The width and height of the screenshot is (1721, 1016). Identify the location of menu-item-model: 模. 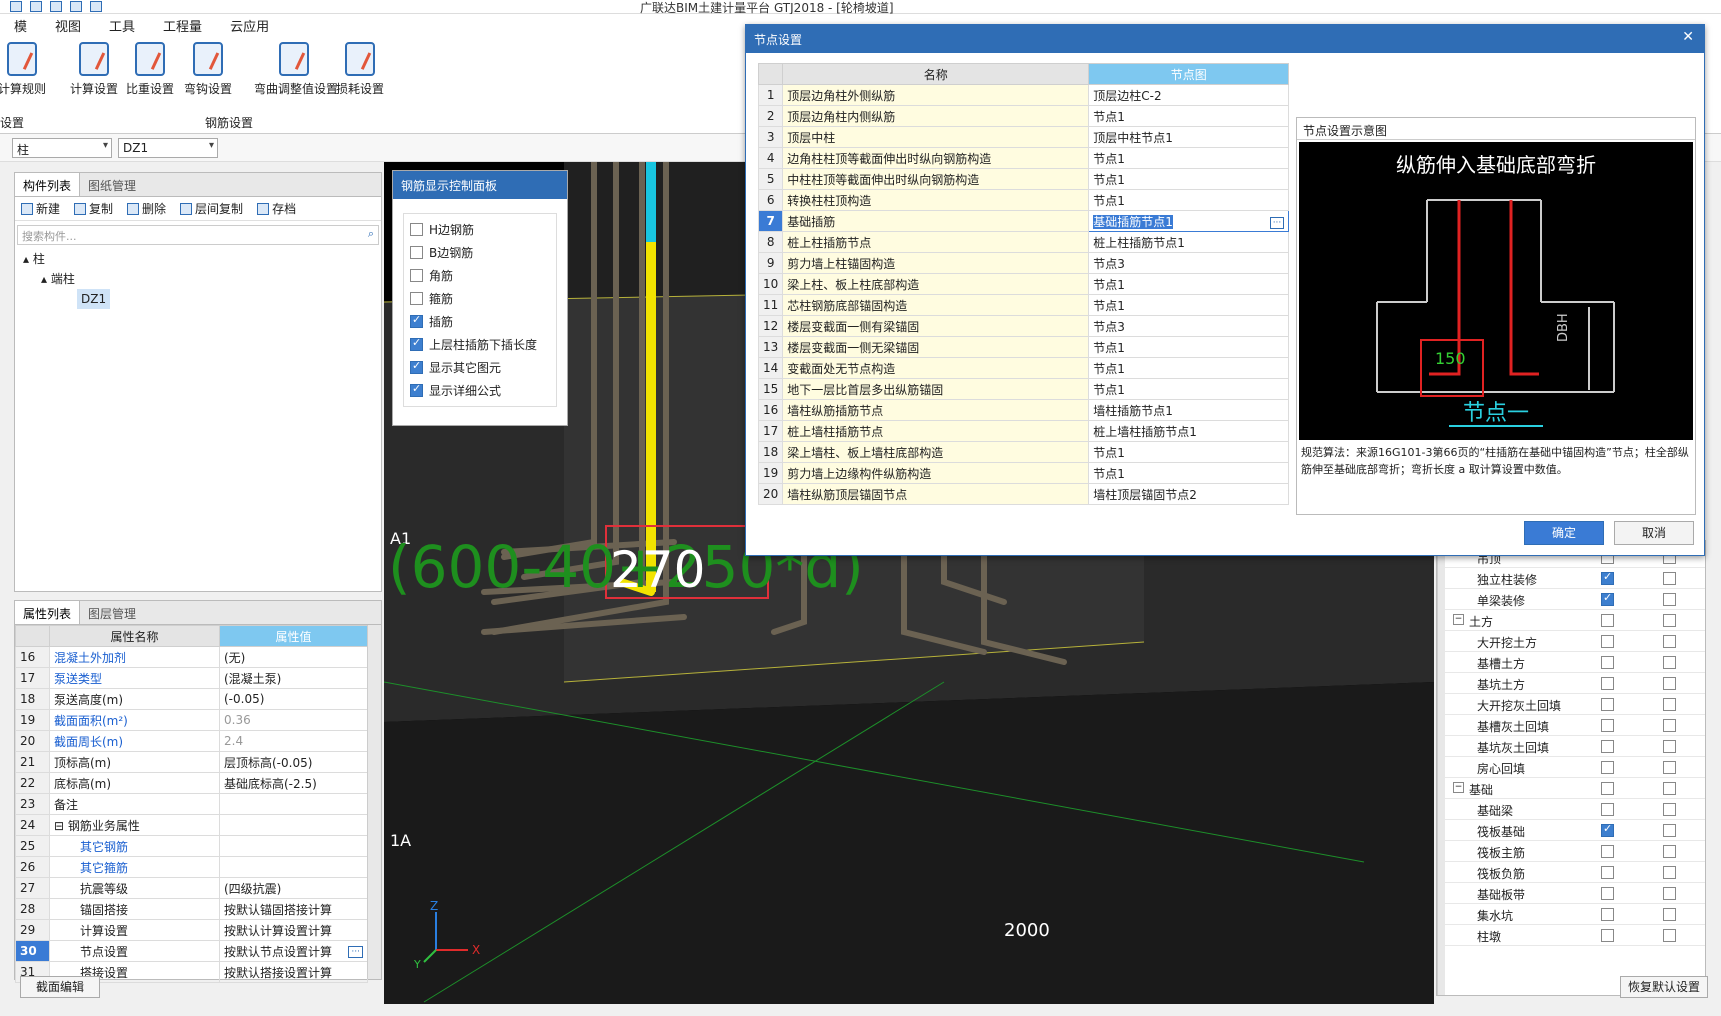
(20, 25).